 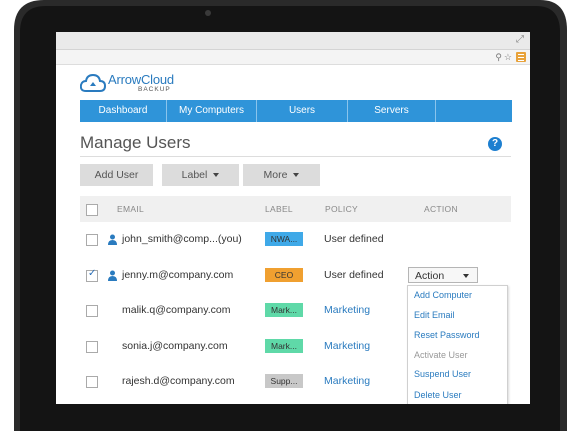 I want to click on menu-item-edit-email: Edit Email, so click(x=434, y=315).